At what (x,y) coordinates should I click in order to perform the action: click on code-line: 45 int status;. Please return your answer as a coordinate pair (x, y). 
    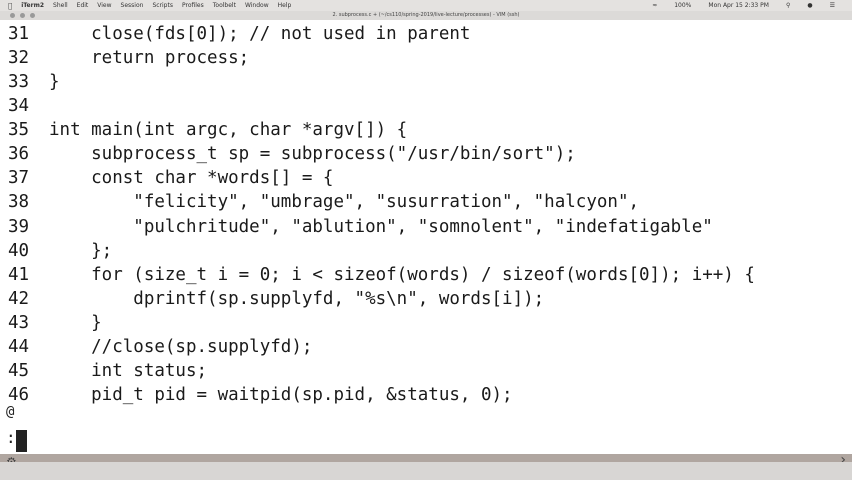
    Looking at the image, I should click on (107, 371).